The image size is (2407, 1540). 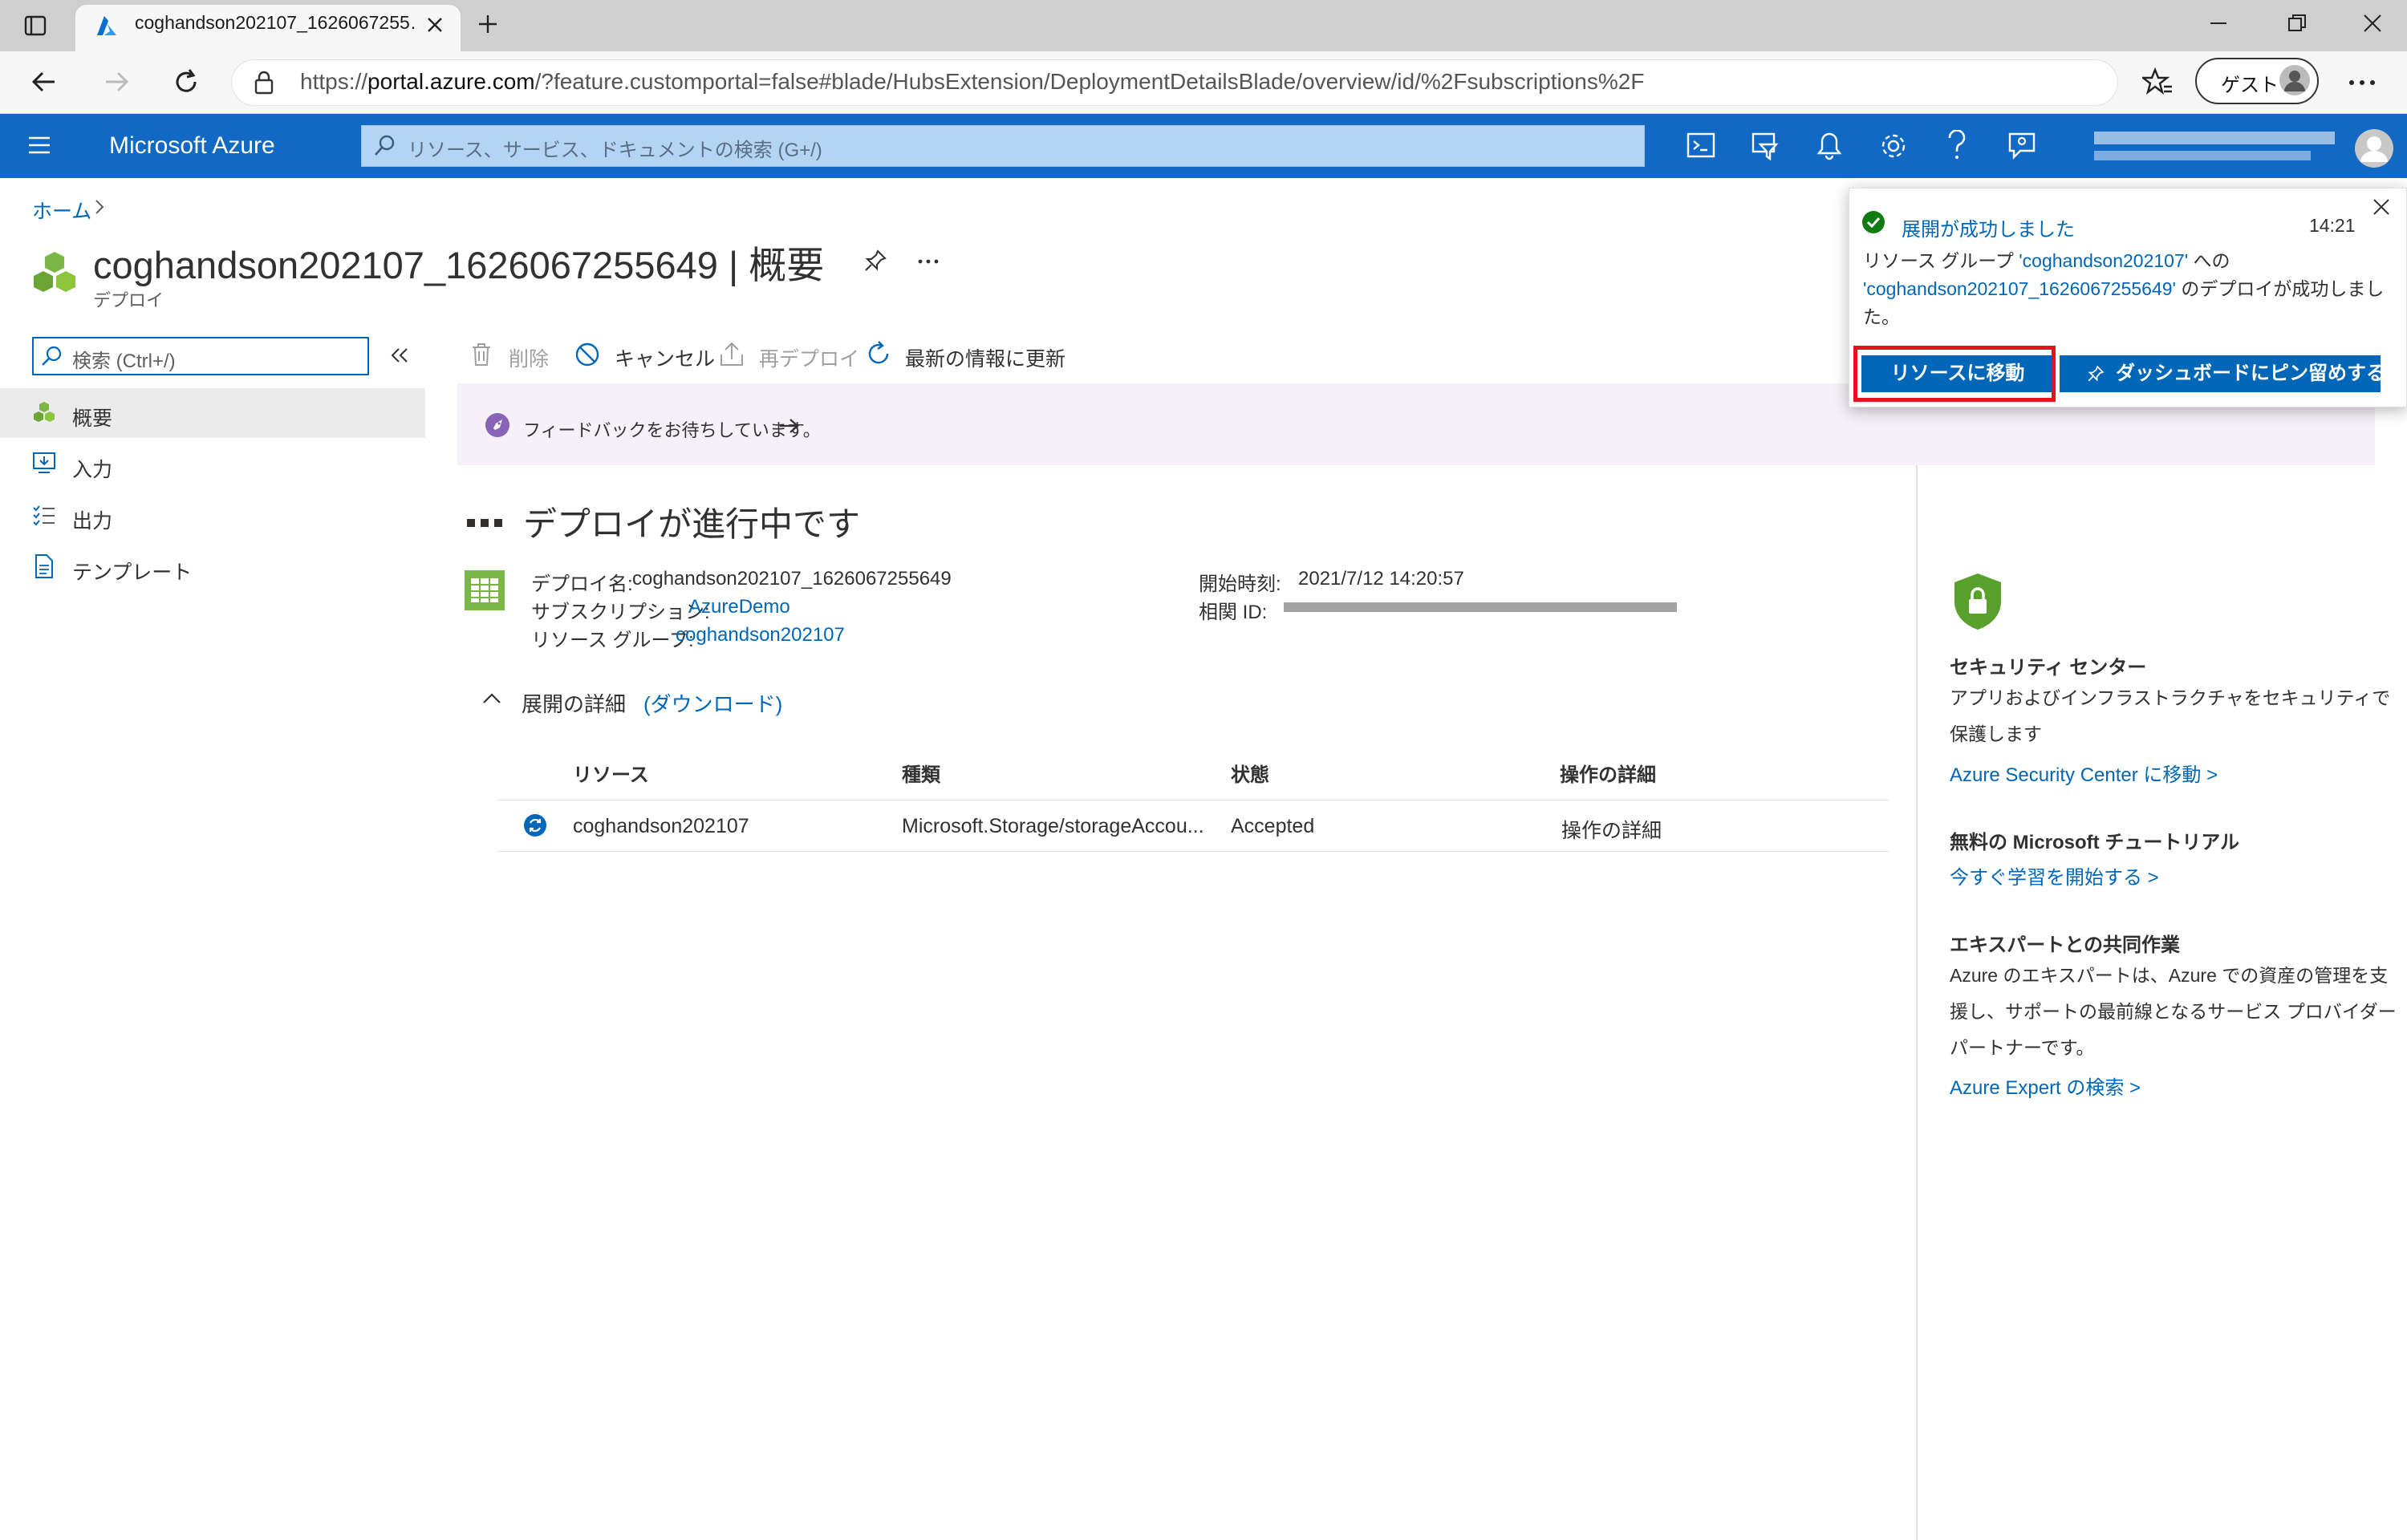 What do you see at coordinates (129, 300) in the screenshot?
I see `page-subtitle: デプロイ` at bounding box center [129, 300].